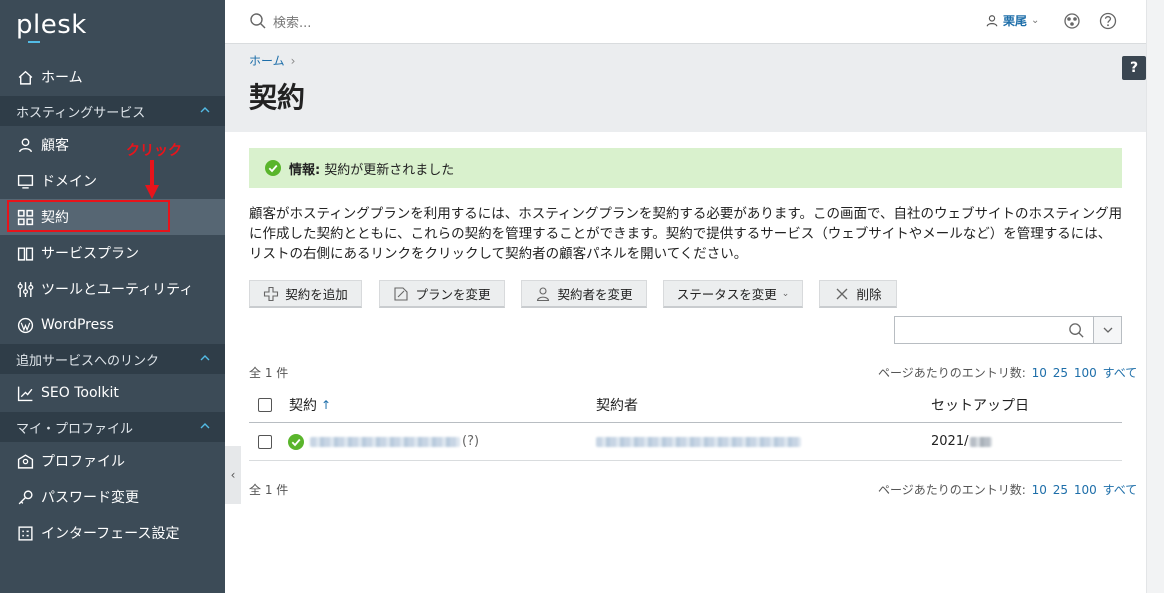  I want to click on monitor-icon, so click(25, 181).